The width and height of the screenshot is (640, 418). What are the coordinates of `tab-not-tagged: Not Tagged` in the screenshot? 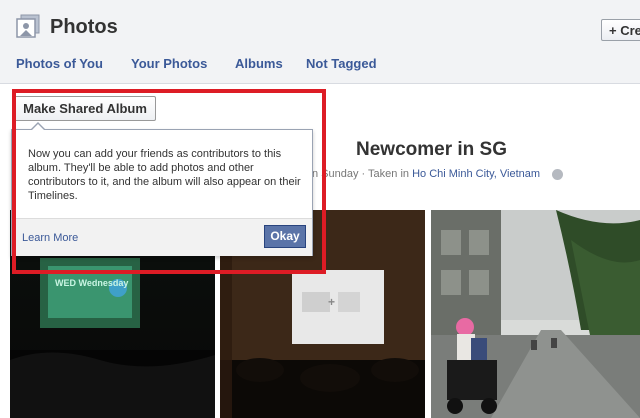 It's located at (341, 64).